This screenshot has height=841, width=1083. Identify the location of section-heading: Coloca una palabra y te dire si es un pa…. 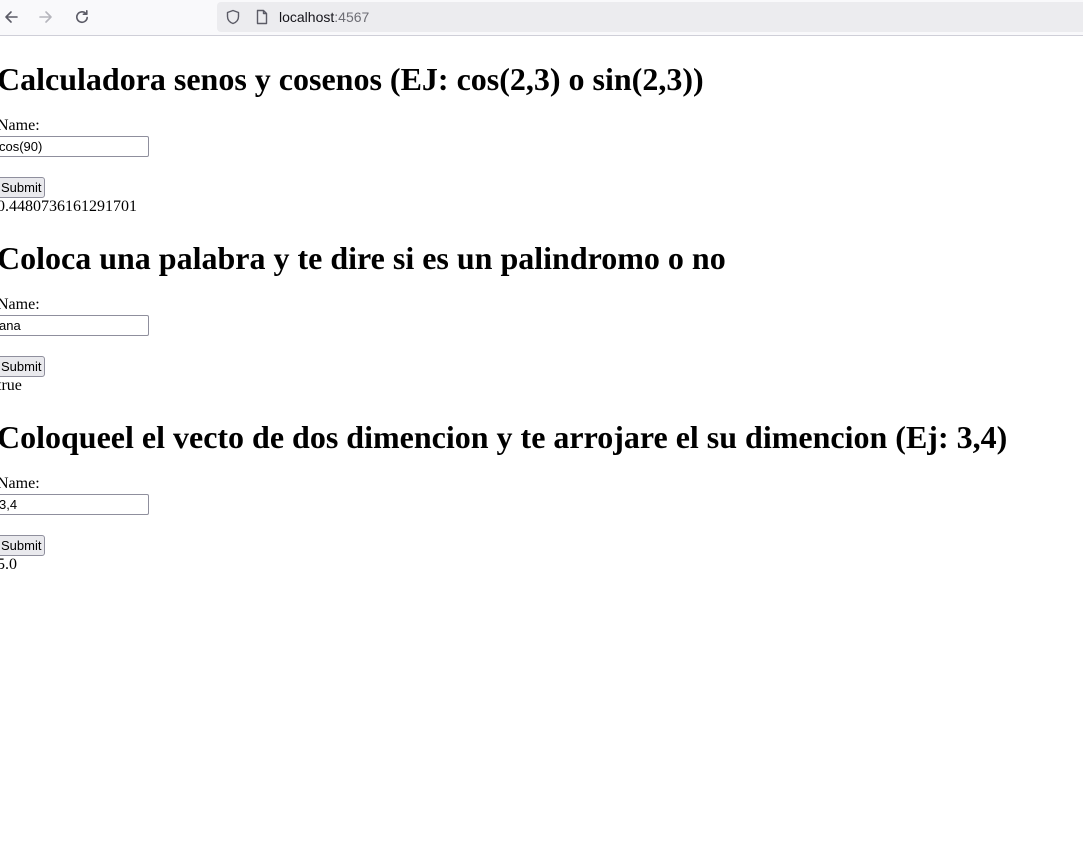
(363, 258).